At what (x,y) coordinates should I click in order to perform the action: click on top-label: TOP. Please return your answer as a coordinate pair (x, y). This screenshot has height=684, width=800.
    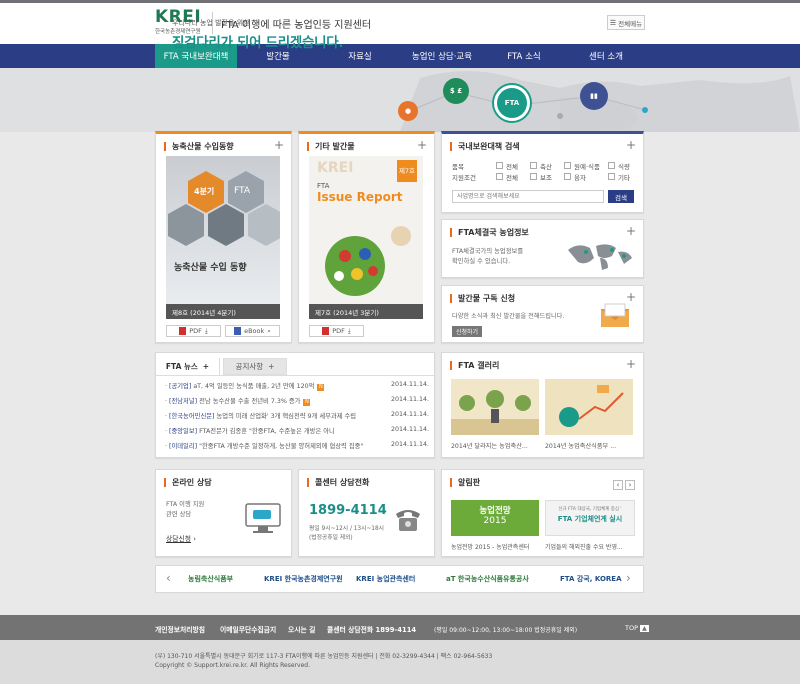
    Looking at the image, I should click on (632, 628).